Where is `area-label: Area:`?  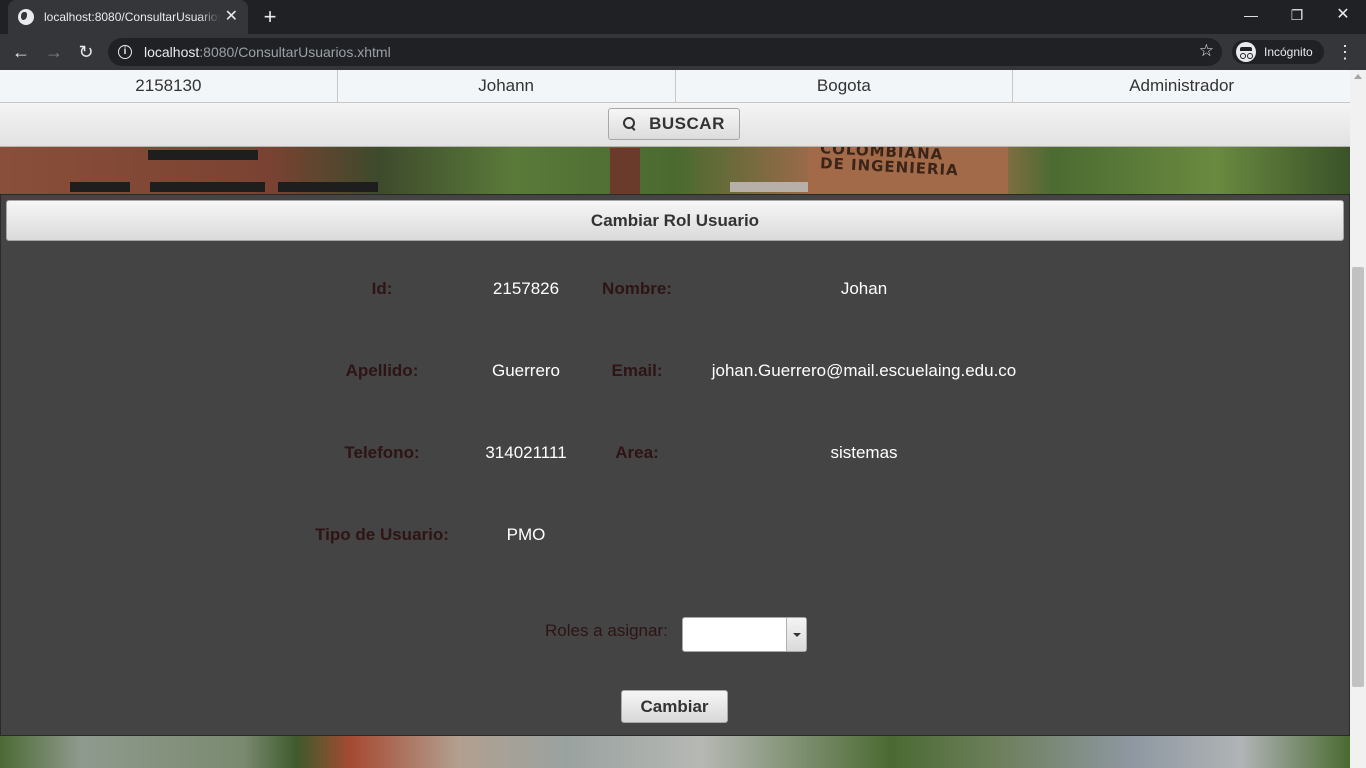 area-label: Area: is located at coordinates (637, 452).